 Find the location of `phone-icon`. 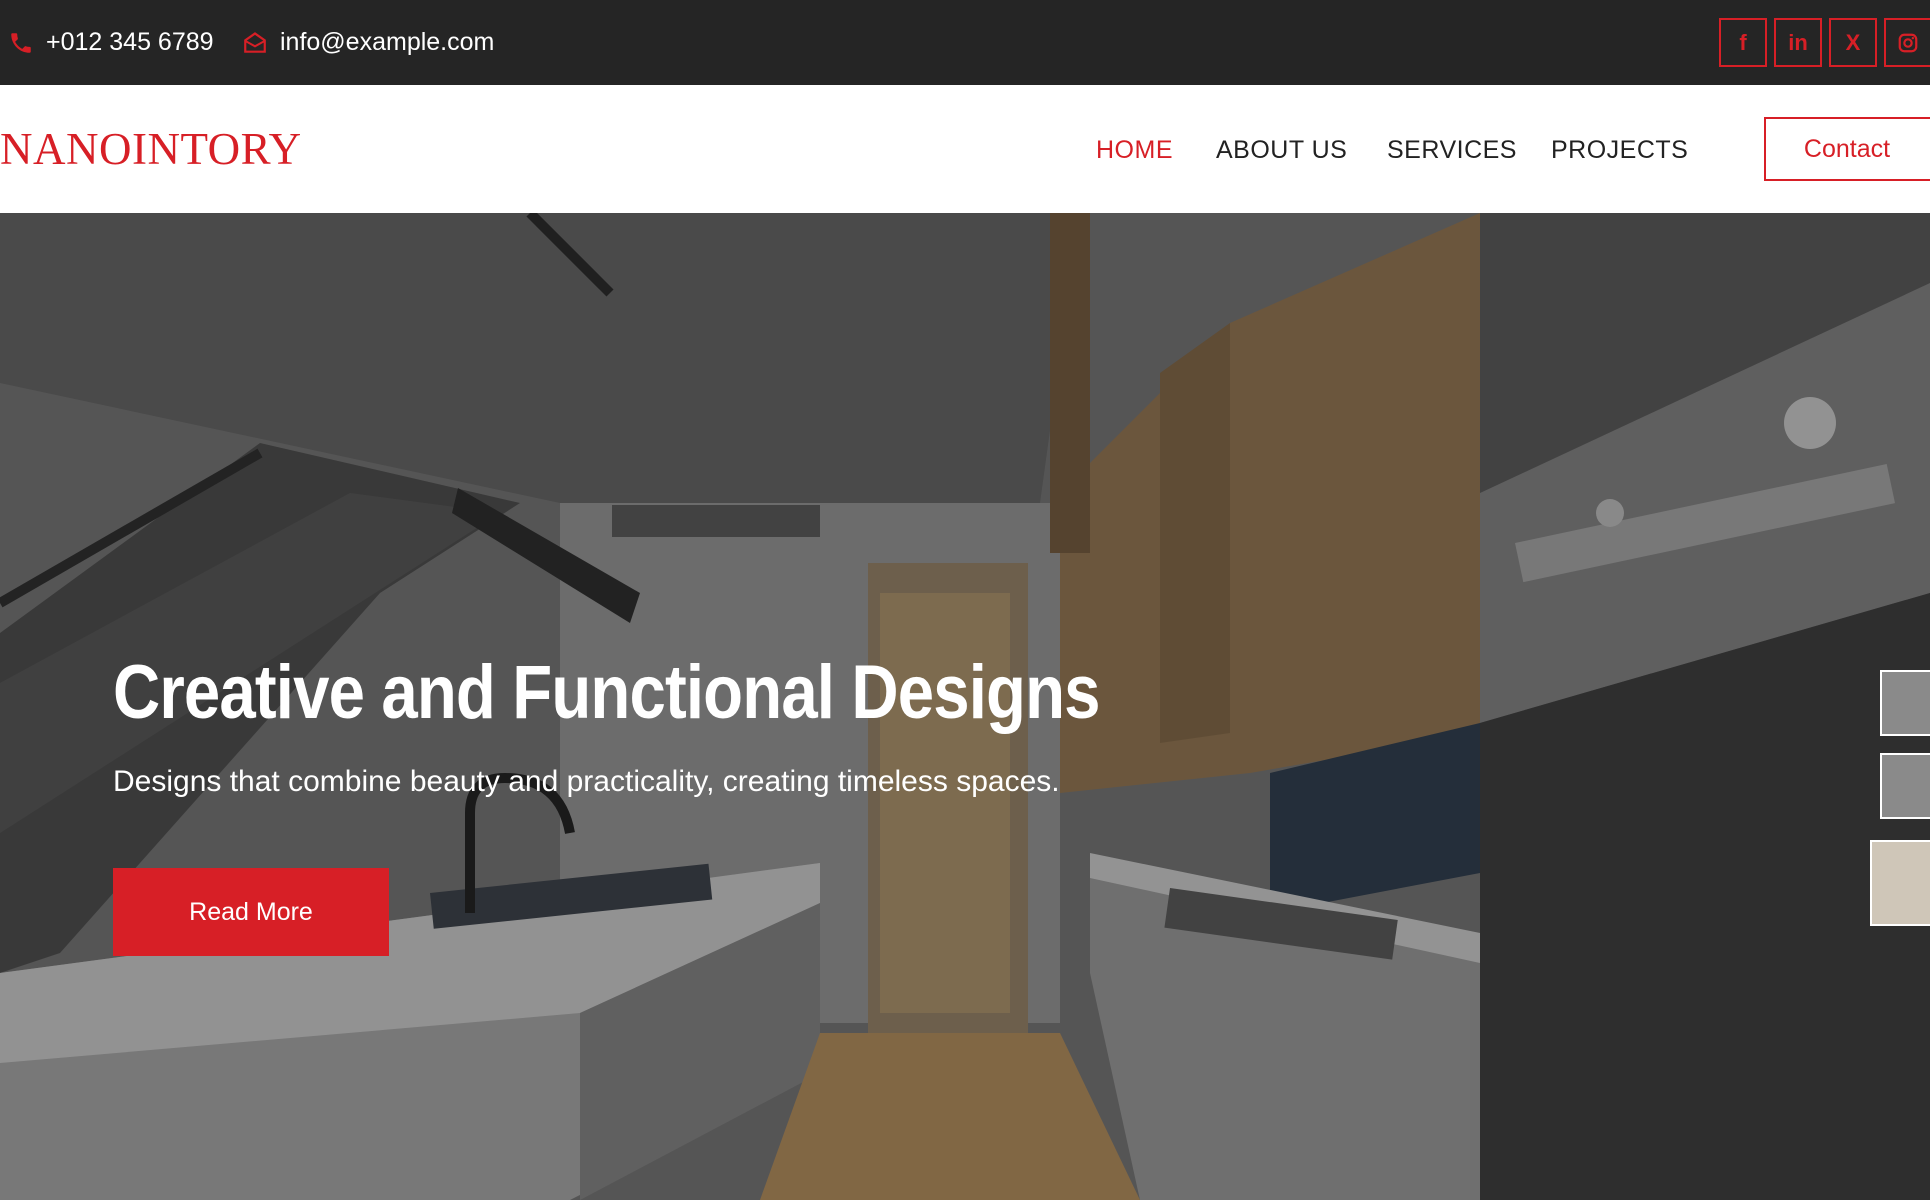

phone-icon is located at coordinates (21, 42).